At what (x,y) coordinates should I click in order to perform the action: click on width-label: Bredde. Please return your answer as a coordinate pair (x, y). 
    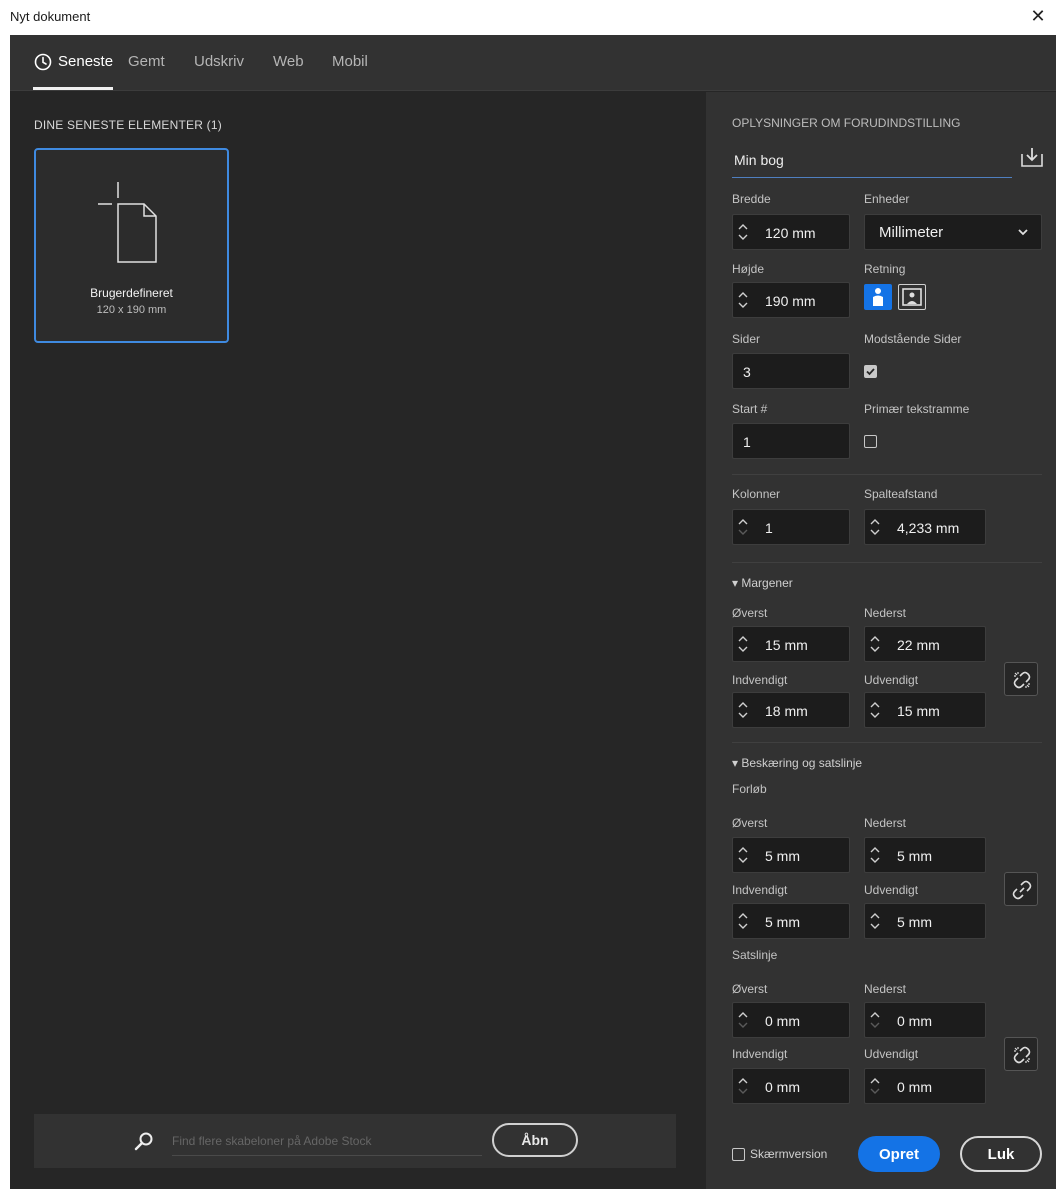
    Looking at the image, I should click on (751, 199).